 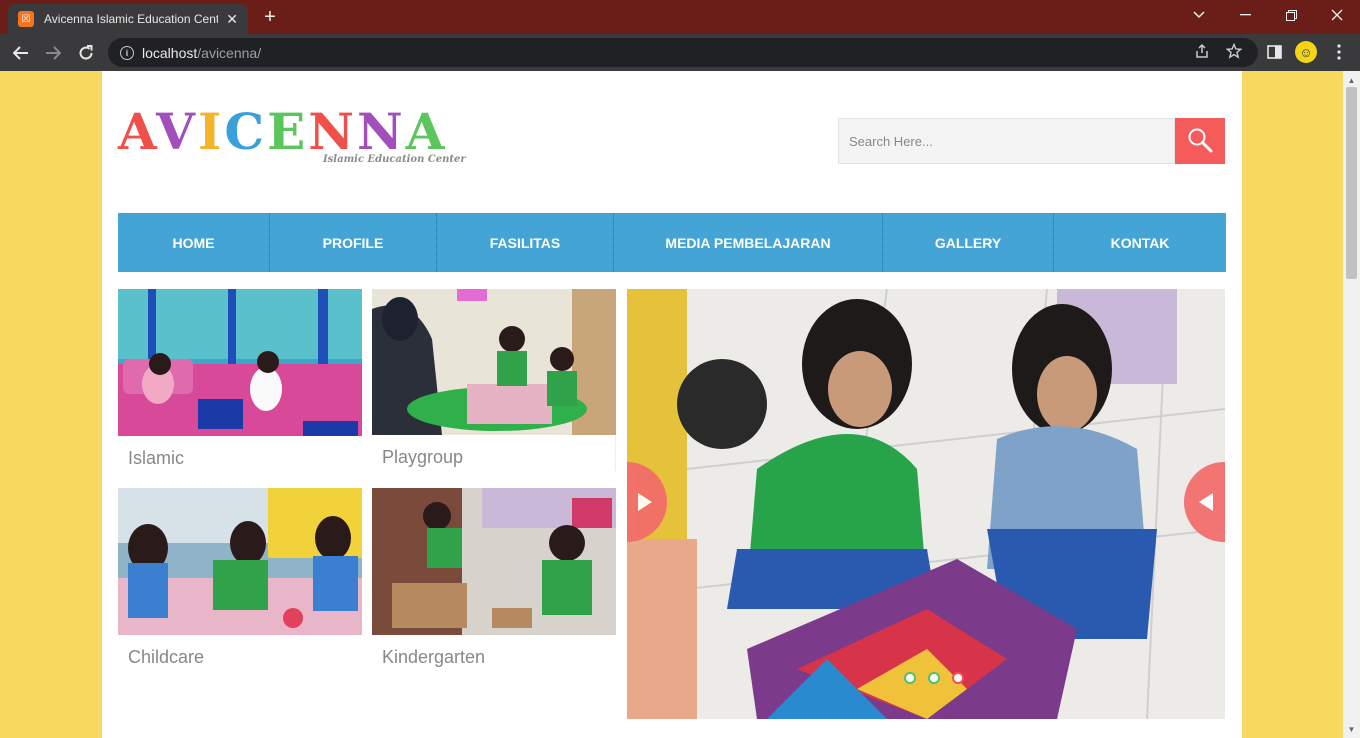 I want to click on minimize-button, so click(x=1245, y=15).